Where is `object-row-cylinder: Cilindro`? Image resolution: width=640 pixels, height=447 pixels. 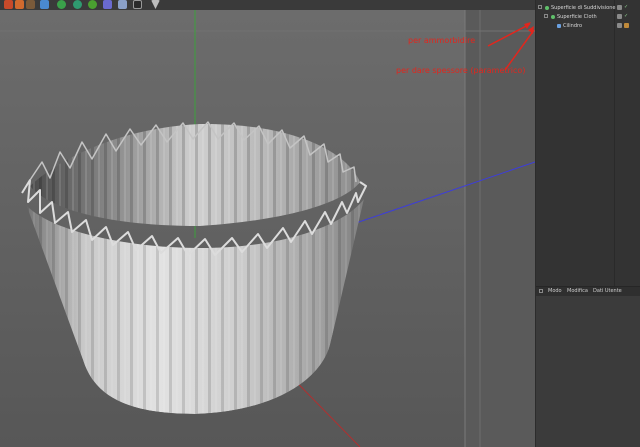 object-row-cylinder: Cilindro is located at coordinates (588, 26).